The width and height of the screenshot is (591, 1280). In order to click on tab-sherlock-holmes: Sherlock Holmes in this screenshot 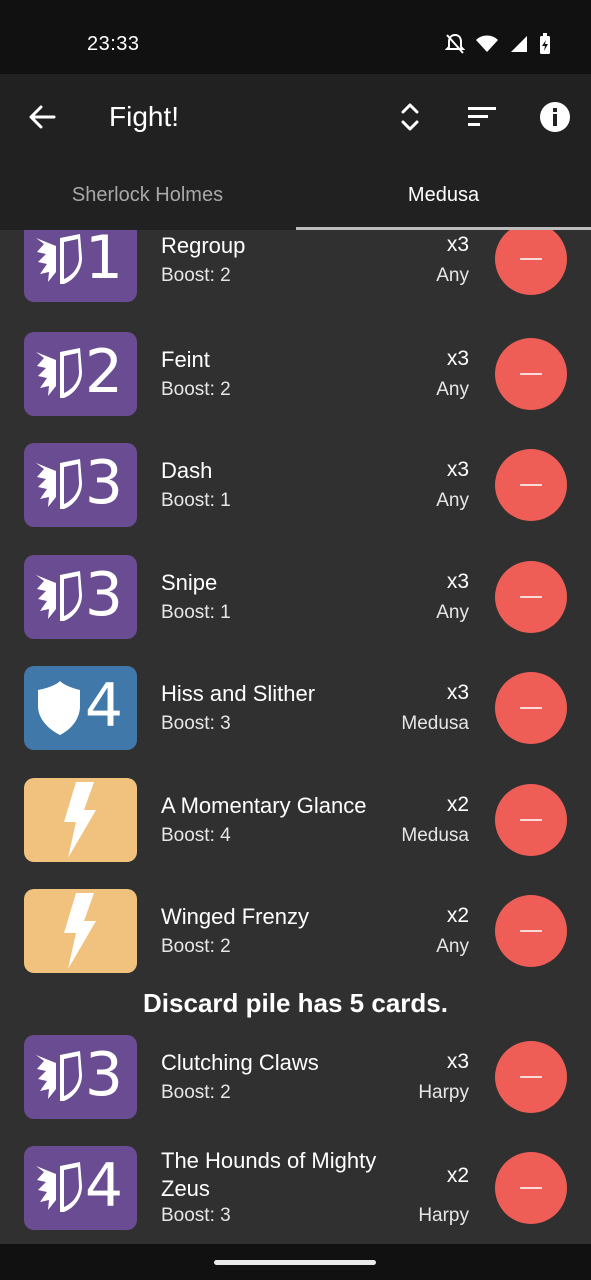, I will do `click(147, 195)`.